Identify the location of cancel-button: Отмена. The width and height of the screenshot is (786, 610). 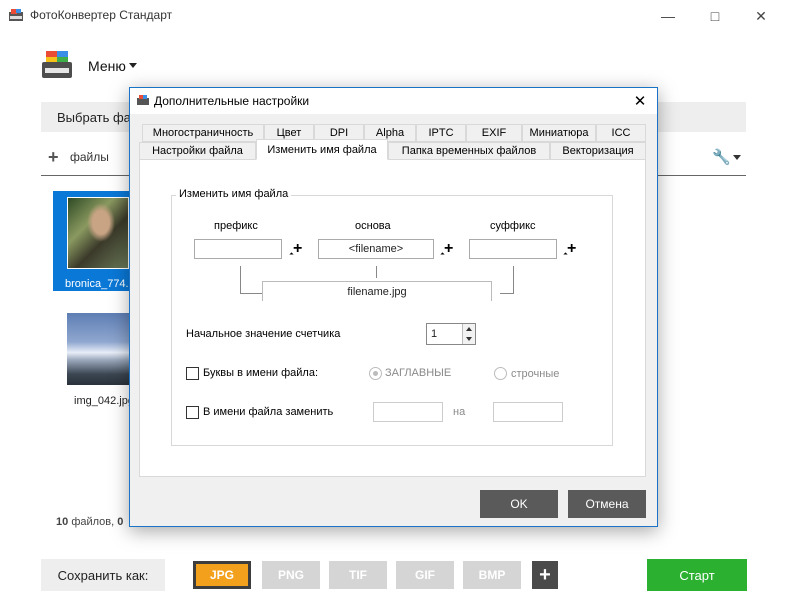
(607, 504).